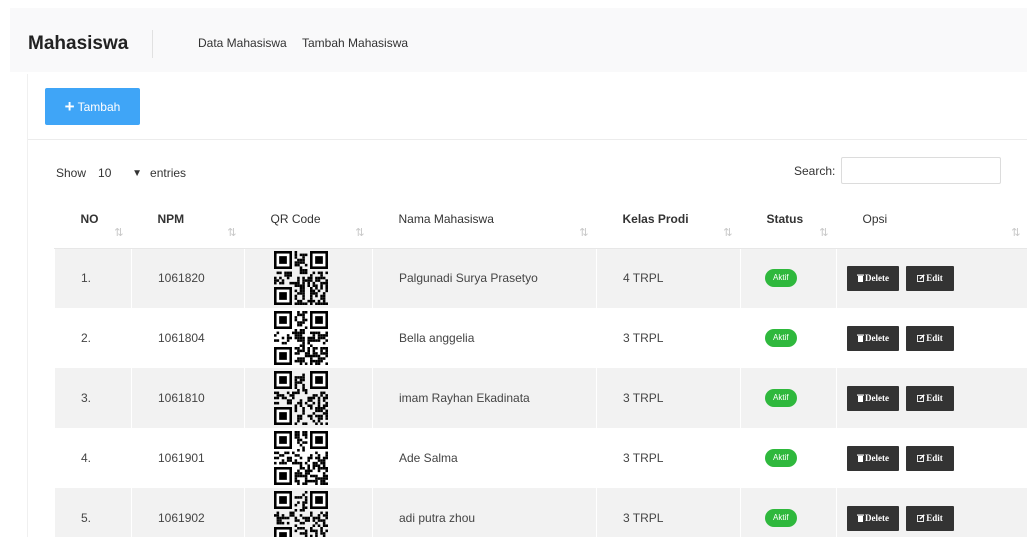 This screenshot has height=537, width=1027. What do you see at coordinates (242, 43) in the screenshot?
I see `nav-link-data-mahasiswa: Data Mahasiswa` at bounding box center [242, 43].